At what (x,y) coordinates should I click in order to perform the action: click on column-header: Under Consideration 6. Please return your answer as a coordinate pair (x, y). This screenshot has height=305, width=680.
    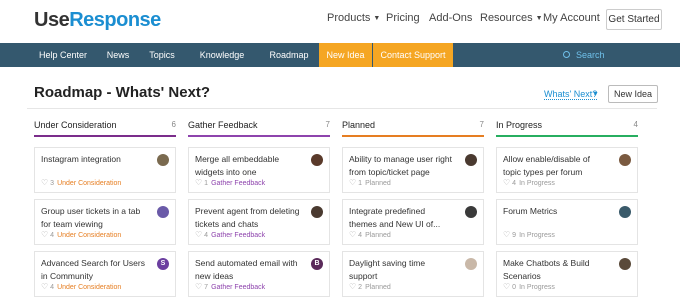
    Looking at the image, I should click on (105, 126).